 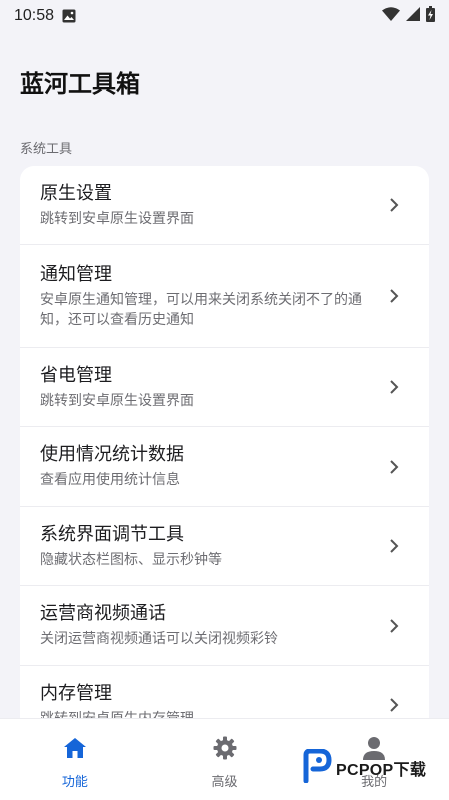 What do you see at coordinates (224, 693) in the screenshot?
I see `tool-item-memory-manager: 内存管理 跳转到安卓原生内存管理` at bounding box center [224, 693].